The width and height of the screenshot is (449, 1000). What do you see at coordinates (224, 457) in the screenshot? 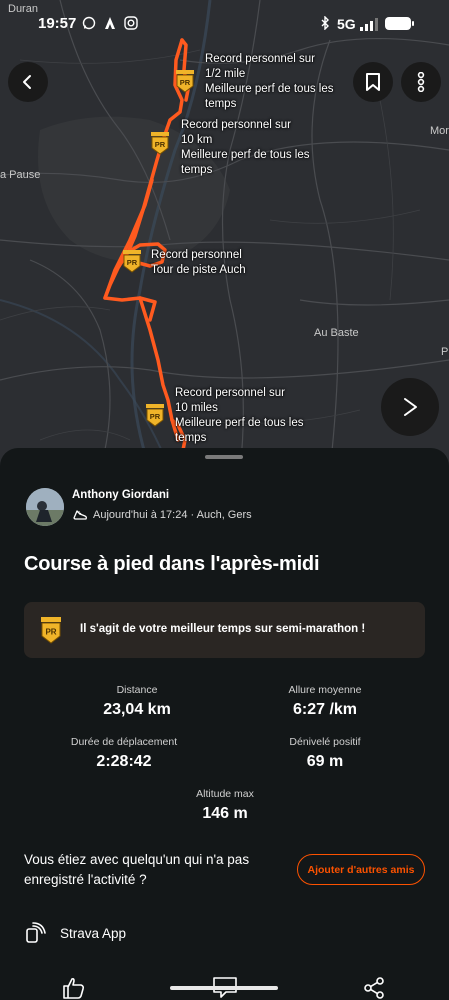
I see `sheet-drag-handle` at bounding box center [224, 457].